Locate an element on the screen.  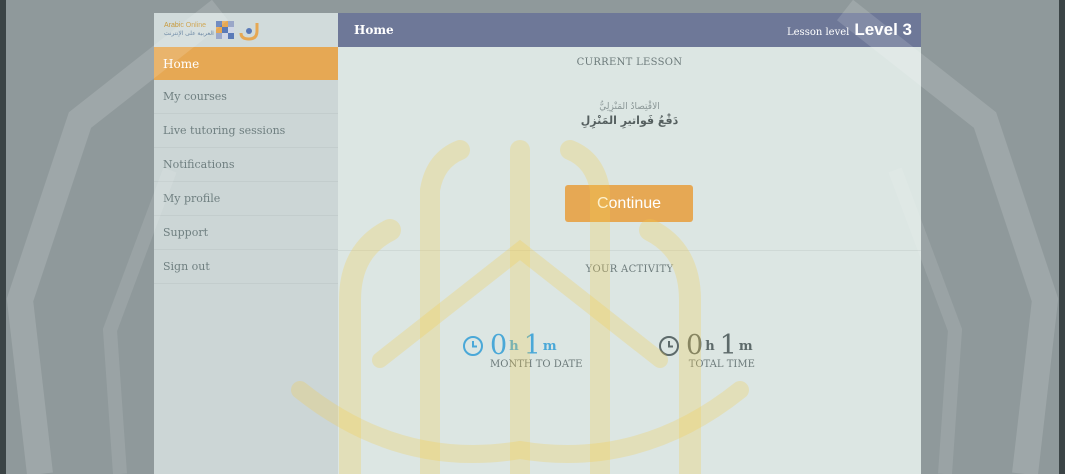
logo: Arabic Online العربية على الإنترنت is located at coordinates (246, 30).